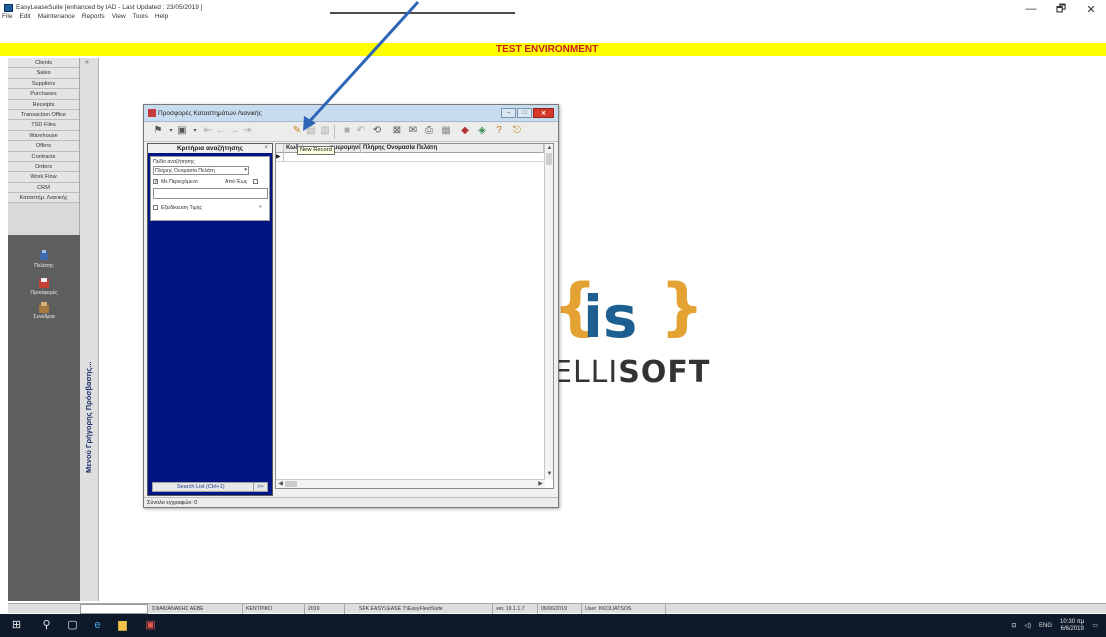  I want to click on last-record-icon: ⇥, so click(247, 131).